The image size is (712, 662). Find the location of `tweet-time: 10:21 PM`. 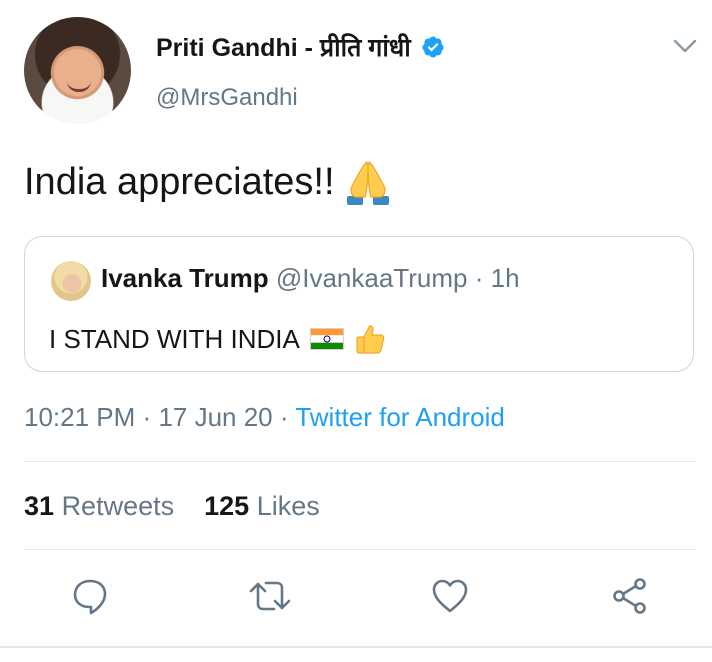

tweet-time: 10:21 PM is located at coordinates (79, 417).